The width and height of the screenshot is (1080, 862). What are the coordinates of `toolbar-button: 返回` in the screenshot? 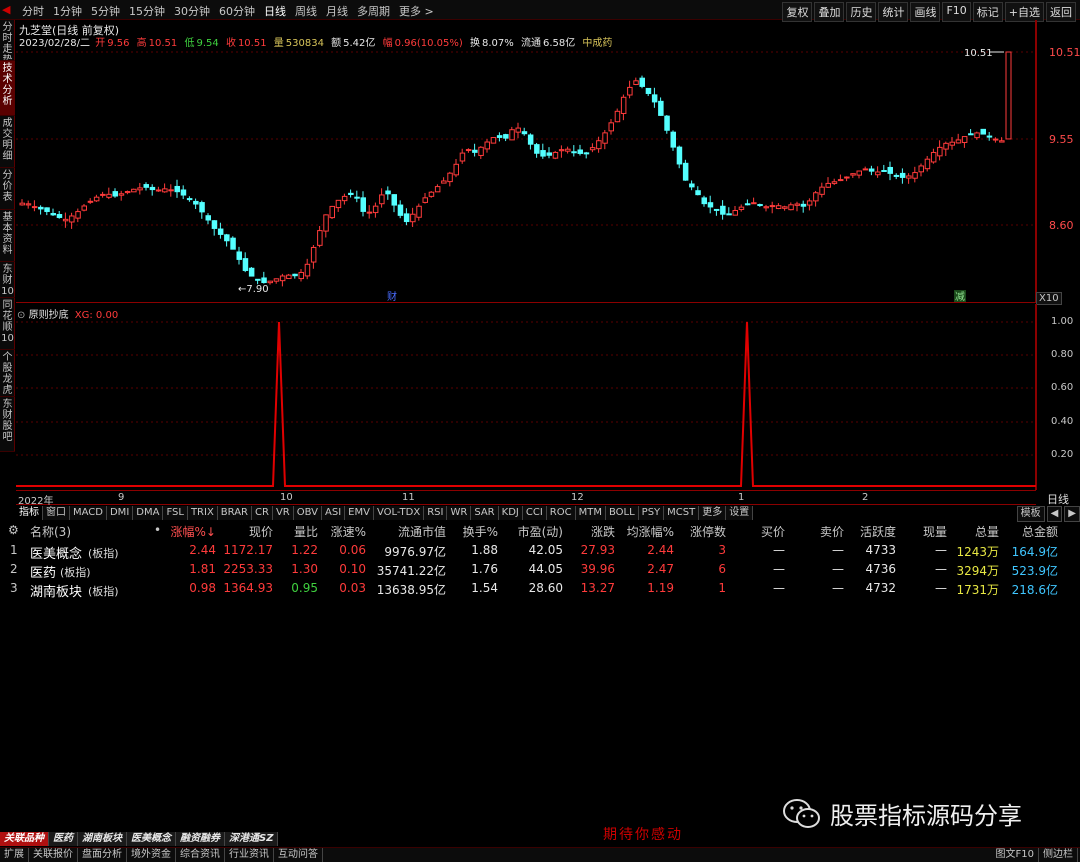 It's located at (1061, 12).